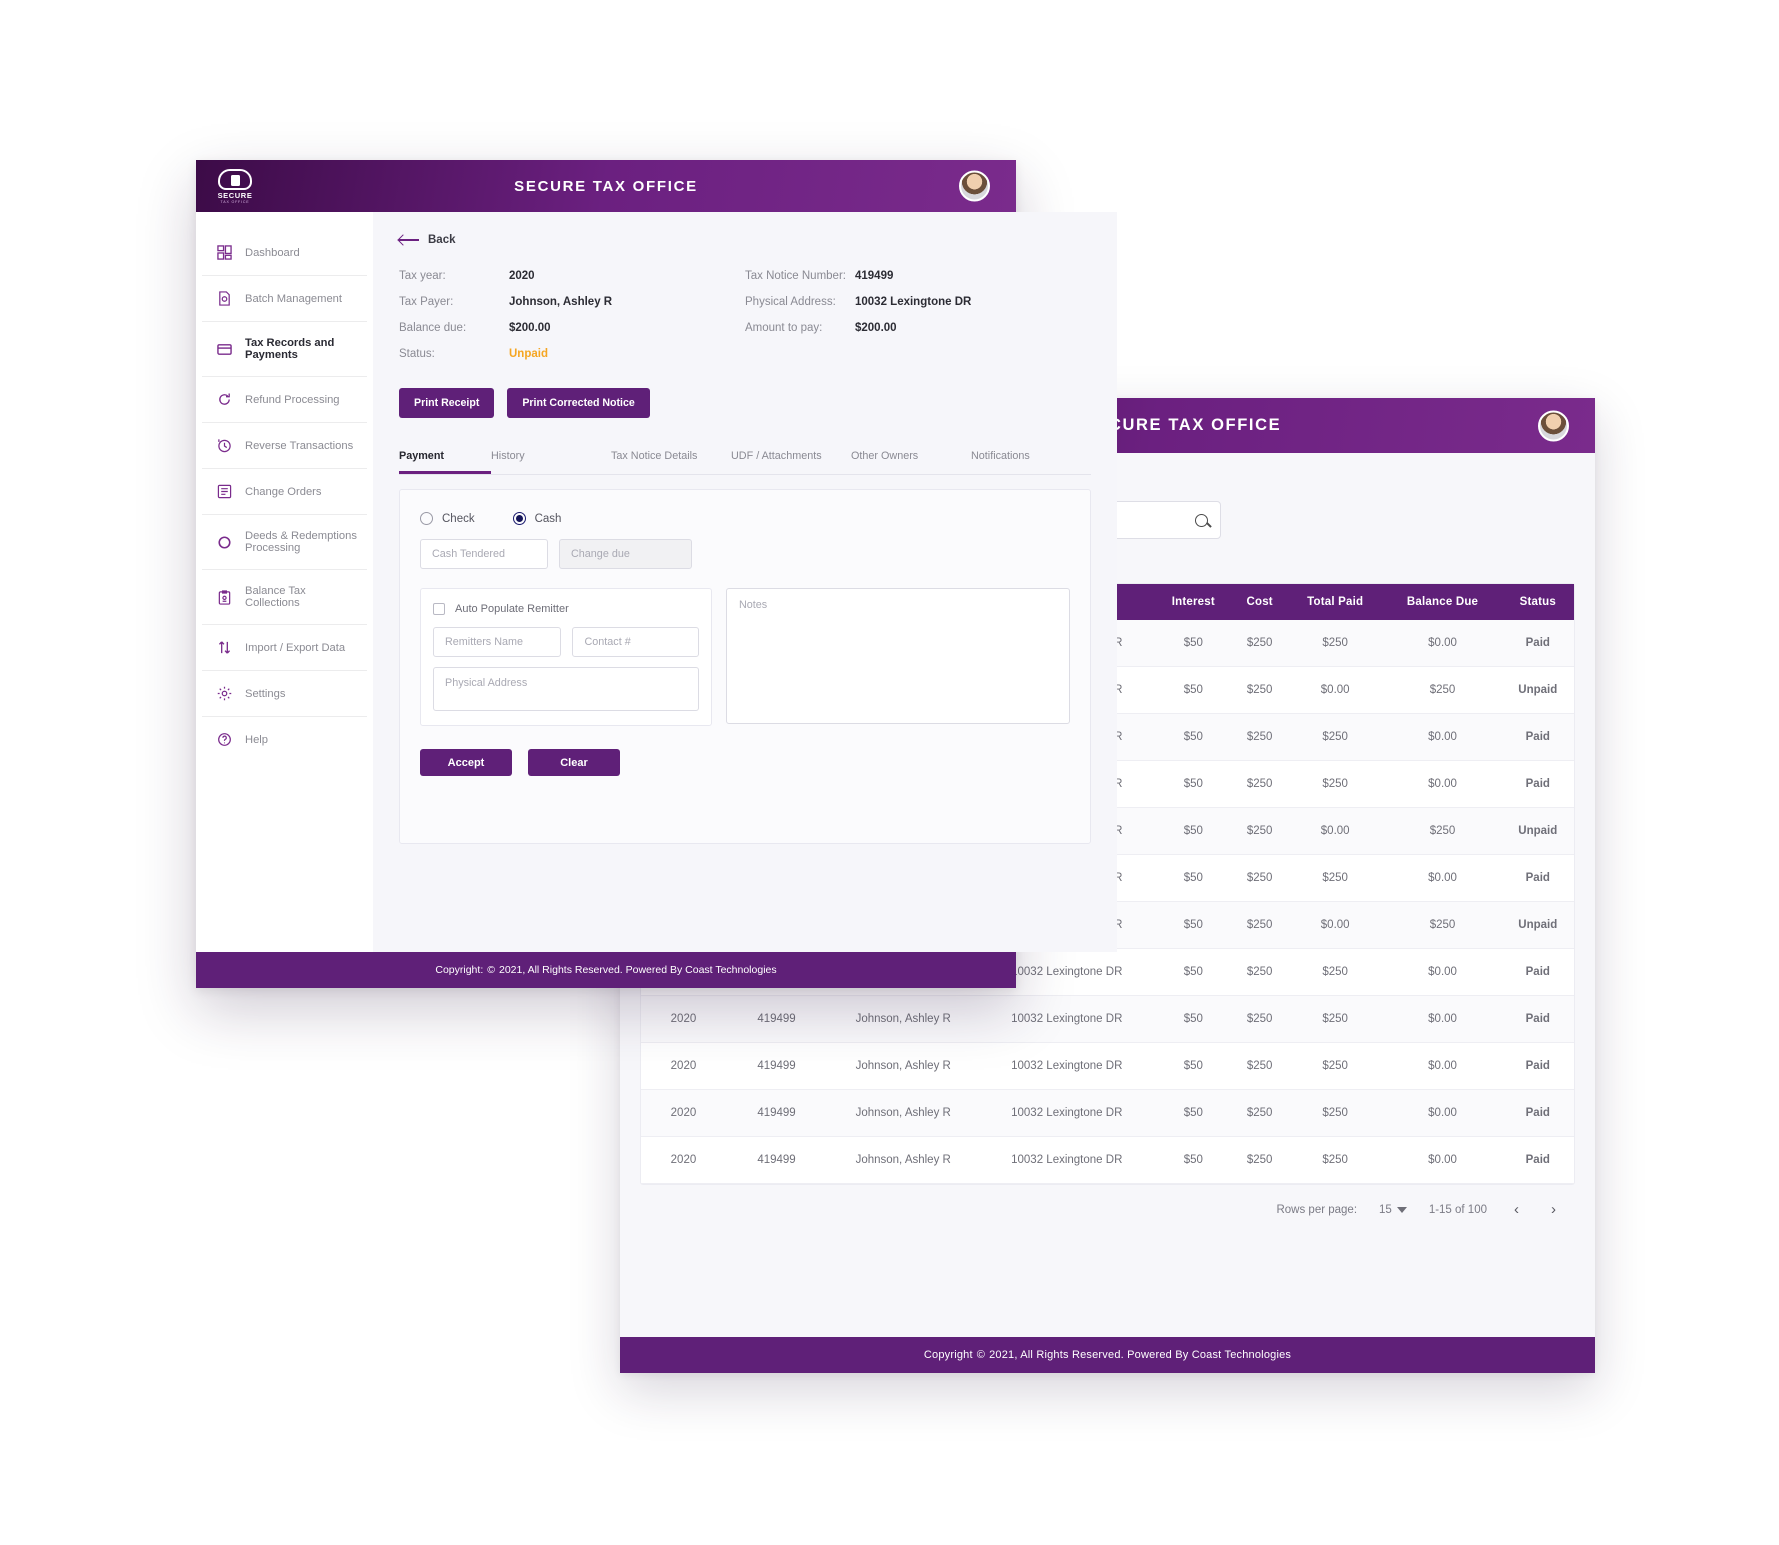 This screenshot has height=1545, width=1779. Describe the element at coordinates (918, 276) in the screenshot. I see `field-tax-notice-number: Tax Notice Number: 419499` at that location.